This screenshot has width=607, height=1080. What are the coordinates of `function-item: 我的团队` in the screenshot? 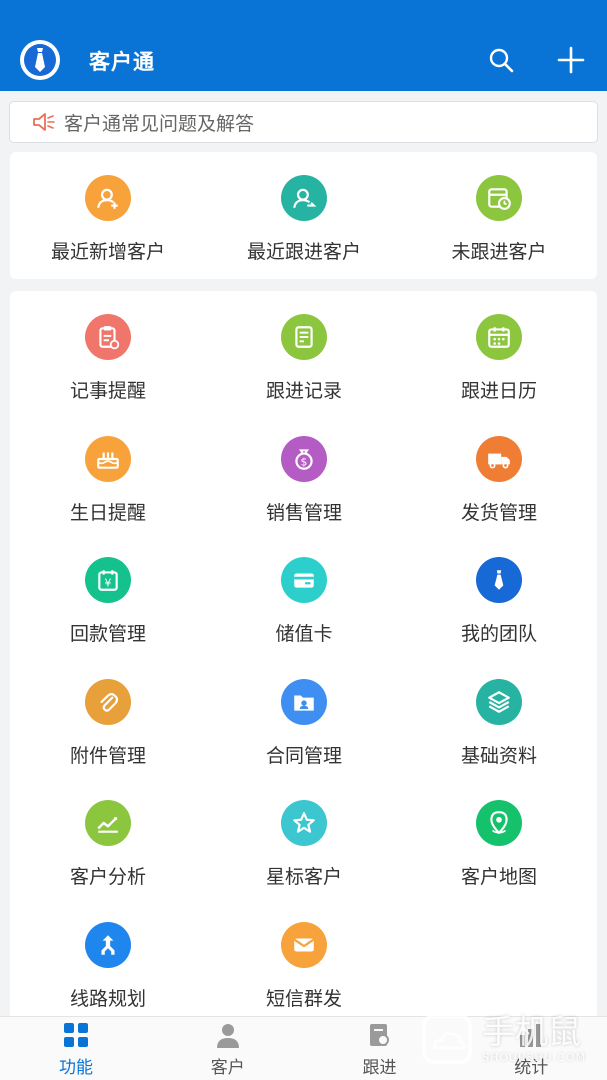 It's located at (499, 601).